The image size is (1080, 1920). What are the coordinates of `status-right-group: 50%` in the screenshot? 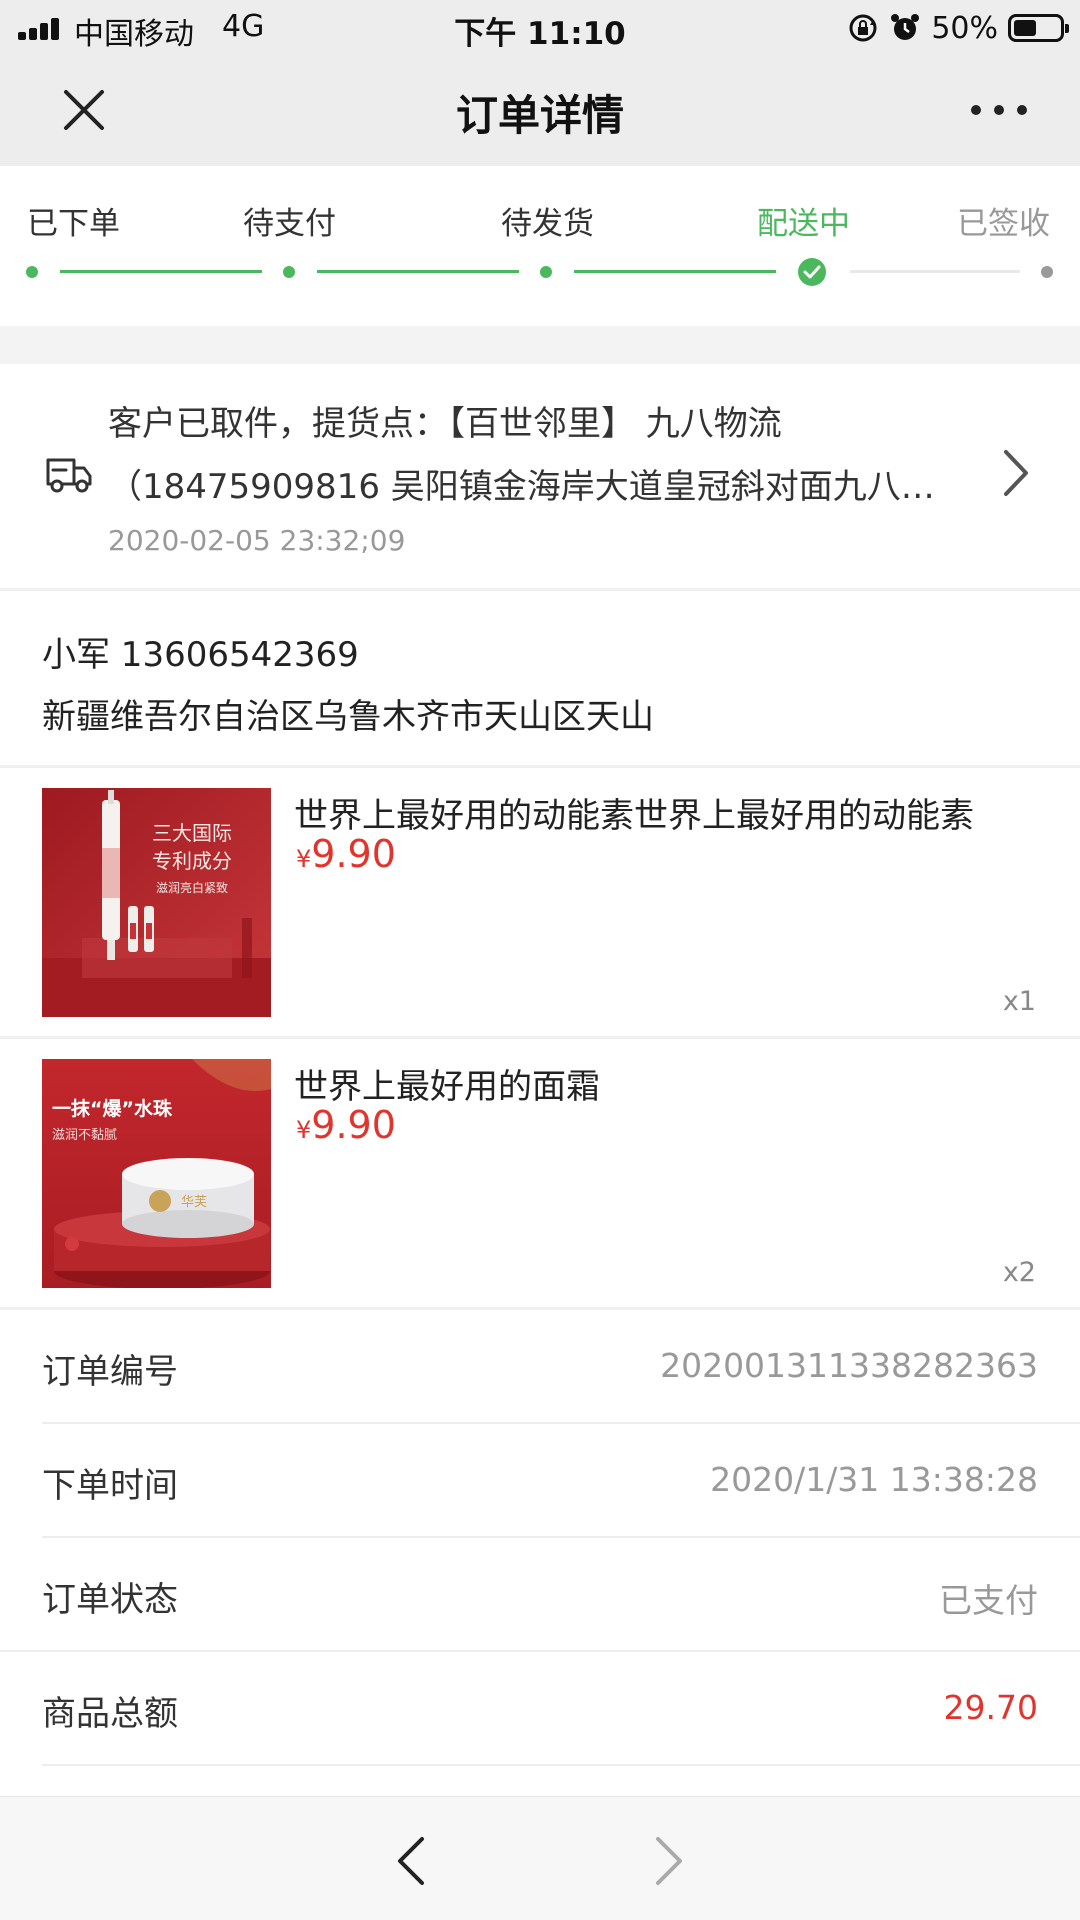 It's located at (958, 28).